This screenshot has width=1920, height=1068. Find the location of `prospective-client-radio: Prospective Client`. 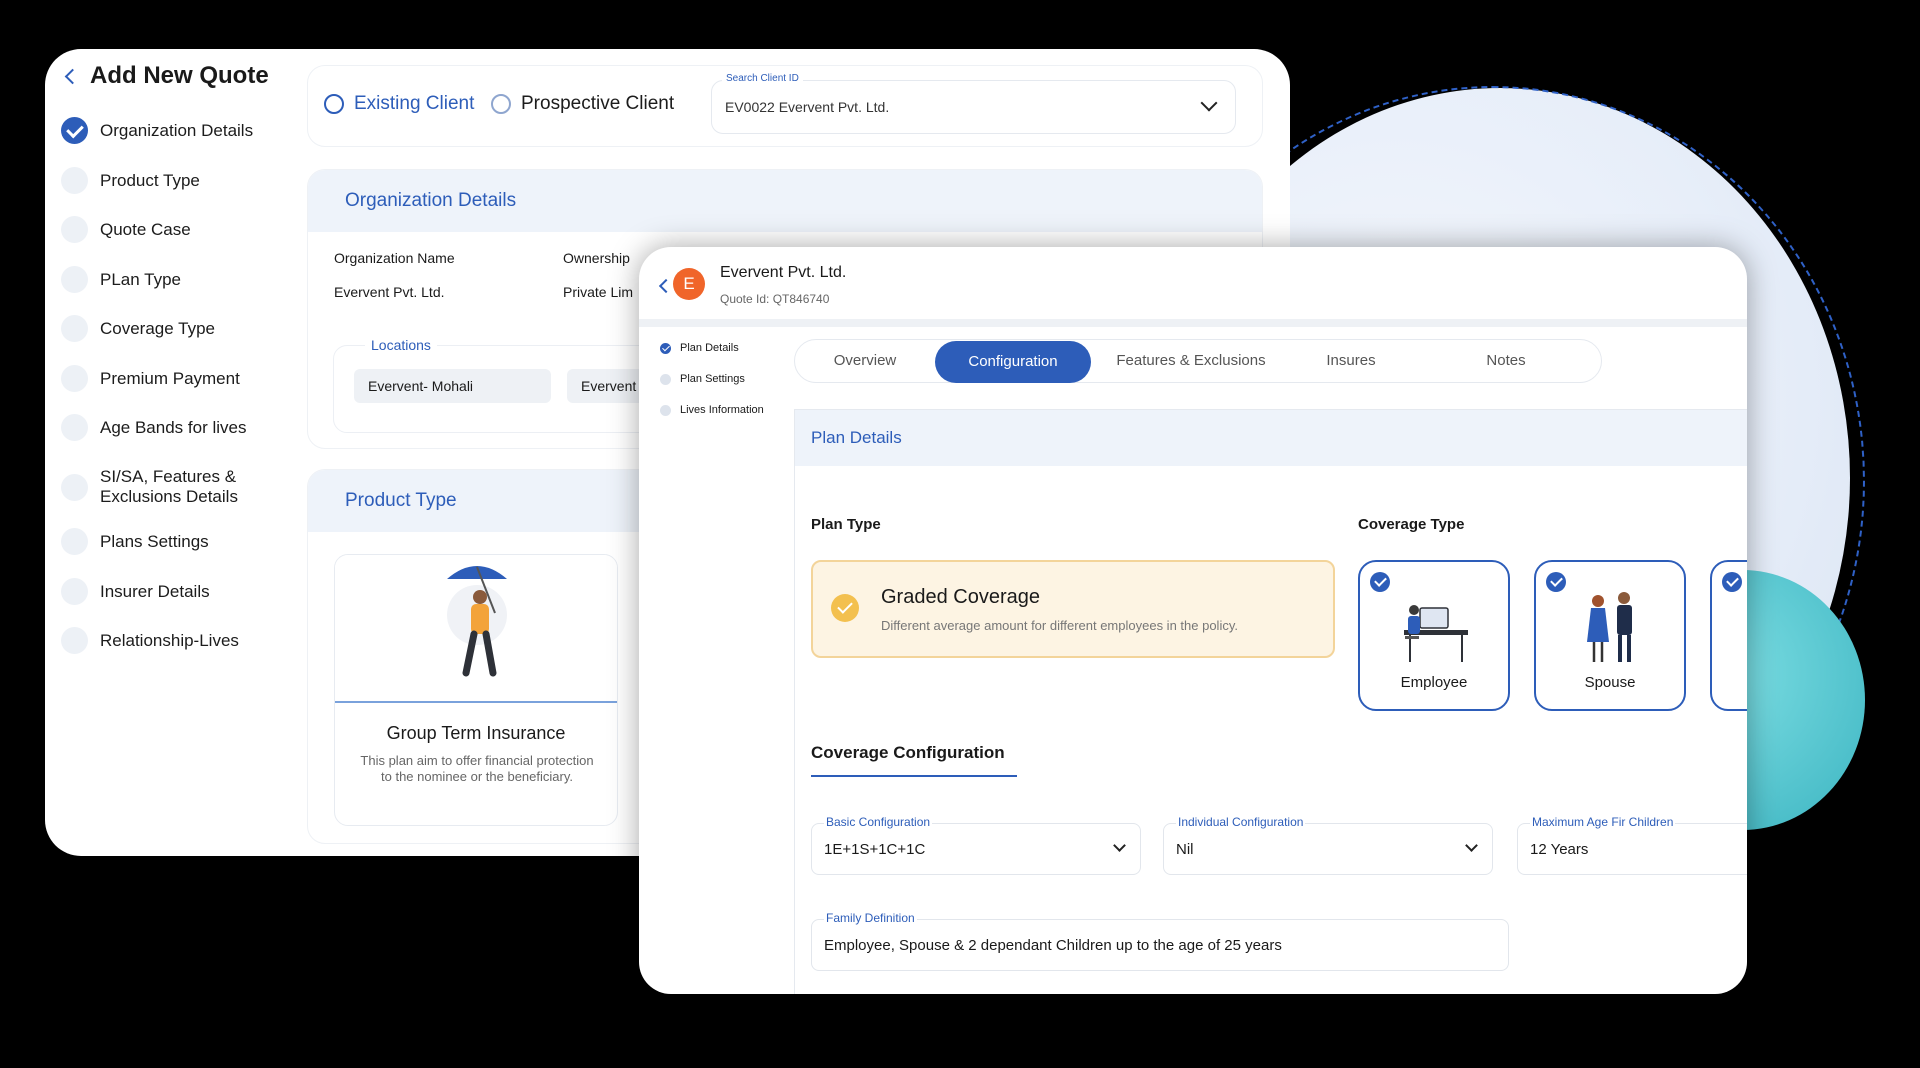

prospective-client-radio: Prospective Client is located at coordinates (582, 104).